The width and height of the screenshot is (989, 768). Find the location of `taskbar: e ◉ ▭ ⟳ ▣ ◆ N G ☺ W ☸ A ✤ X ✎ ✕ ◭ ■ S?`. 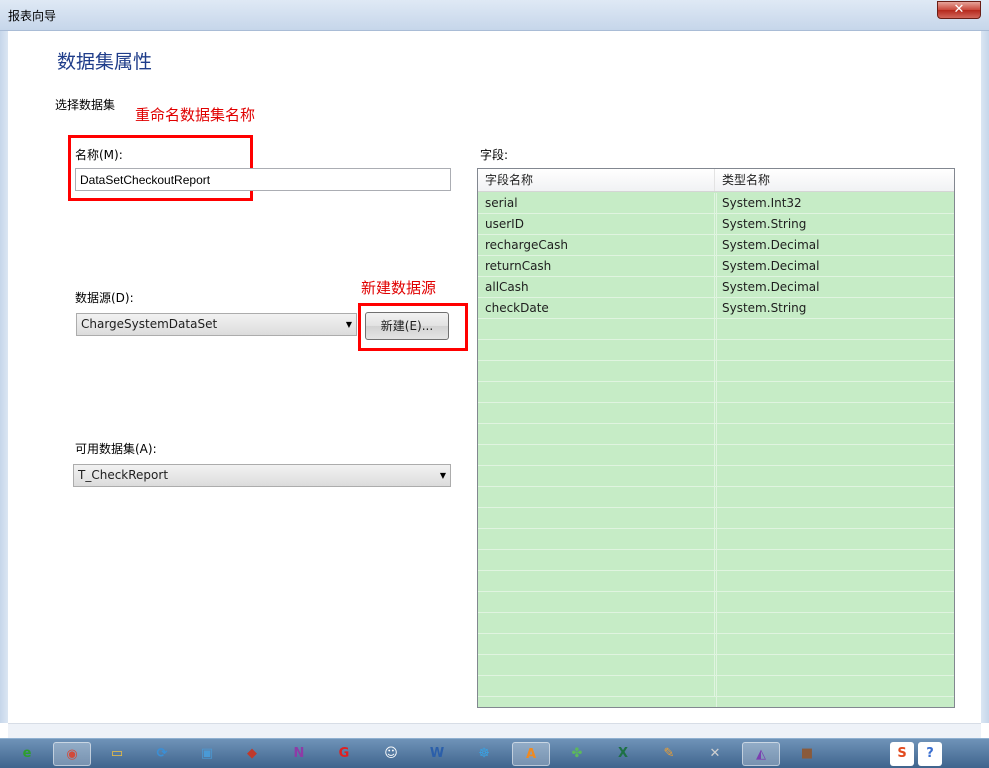

taskbar: e ◉ ▭ ⟳ ▣ ◆ N G ☺ W ☸ A ✤ X ✎ ✕ ◭ ■ S? is located at coordinates (494, 753).